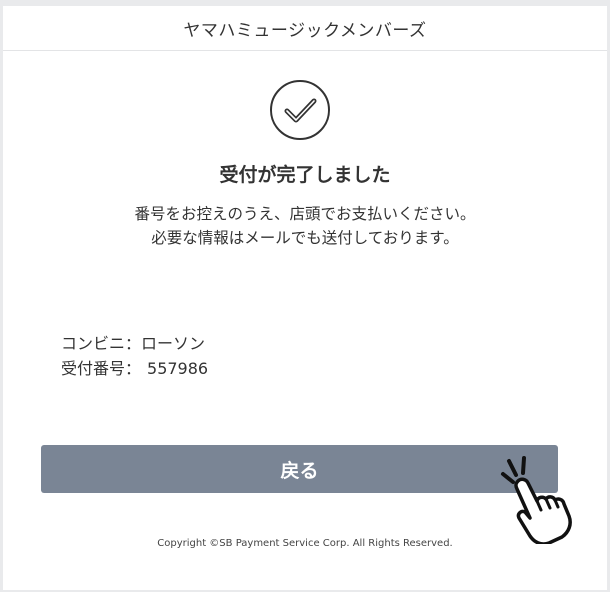 This screenshot has width=610, height=592. I want to click on pointer-hand-icon, so click(536, 500).